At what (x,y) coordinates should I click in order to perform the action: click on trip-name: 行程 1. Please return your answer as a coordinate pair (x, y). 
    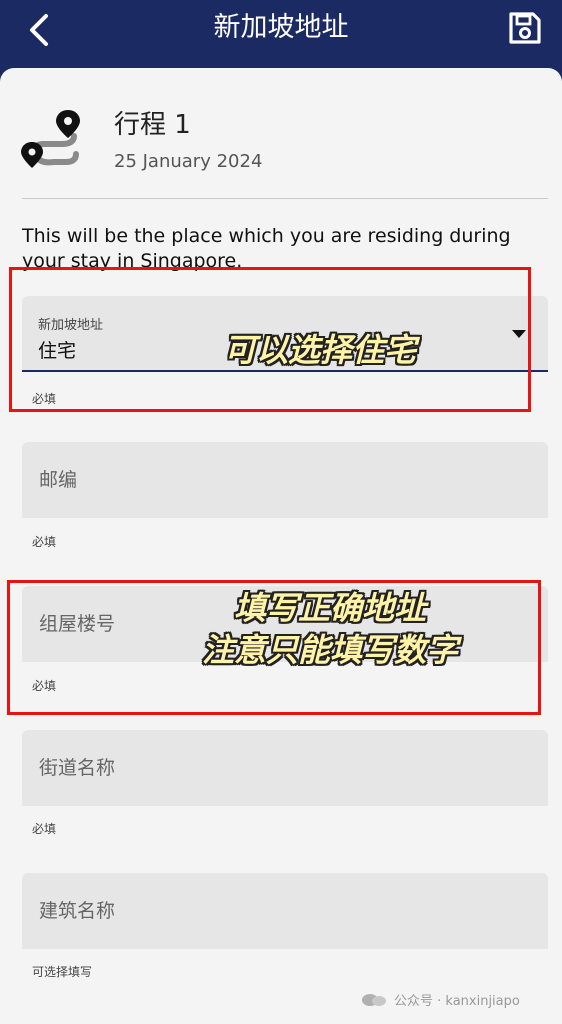
    Looking at the image, I should click on (152, 125).